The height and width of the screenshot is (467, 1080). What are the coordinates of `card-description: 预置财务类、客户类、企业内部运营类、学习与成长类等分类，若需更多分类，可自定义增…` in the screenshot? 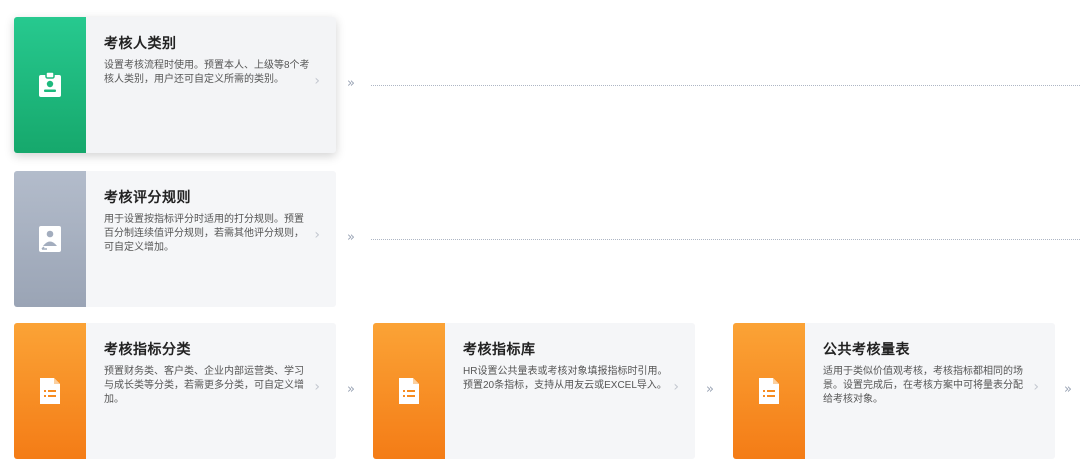 It's located at (204, 385).